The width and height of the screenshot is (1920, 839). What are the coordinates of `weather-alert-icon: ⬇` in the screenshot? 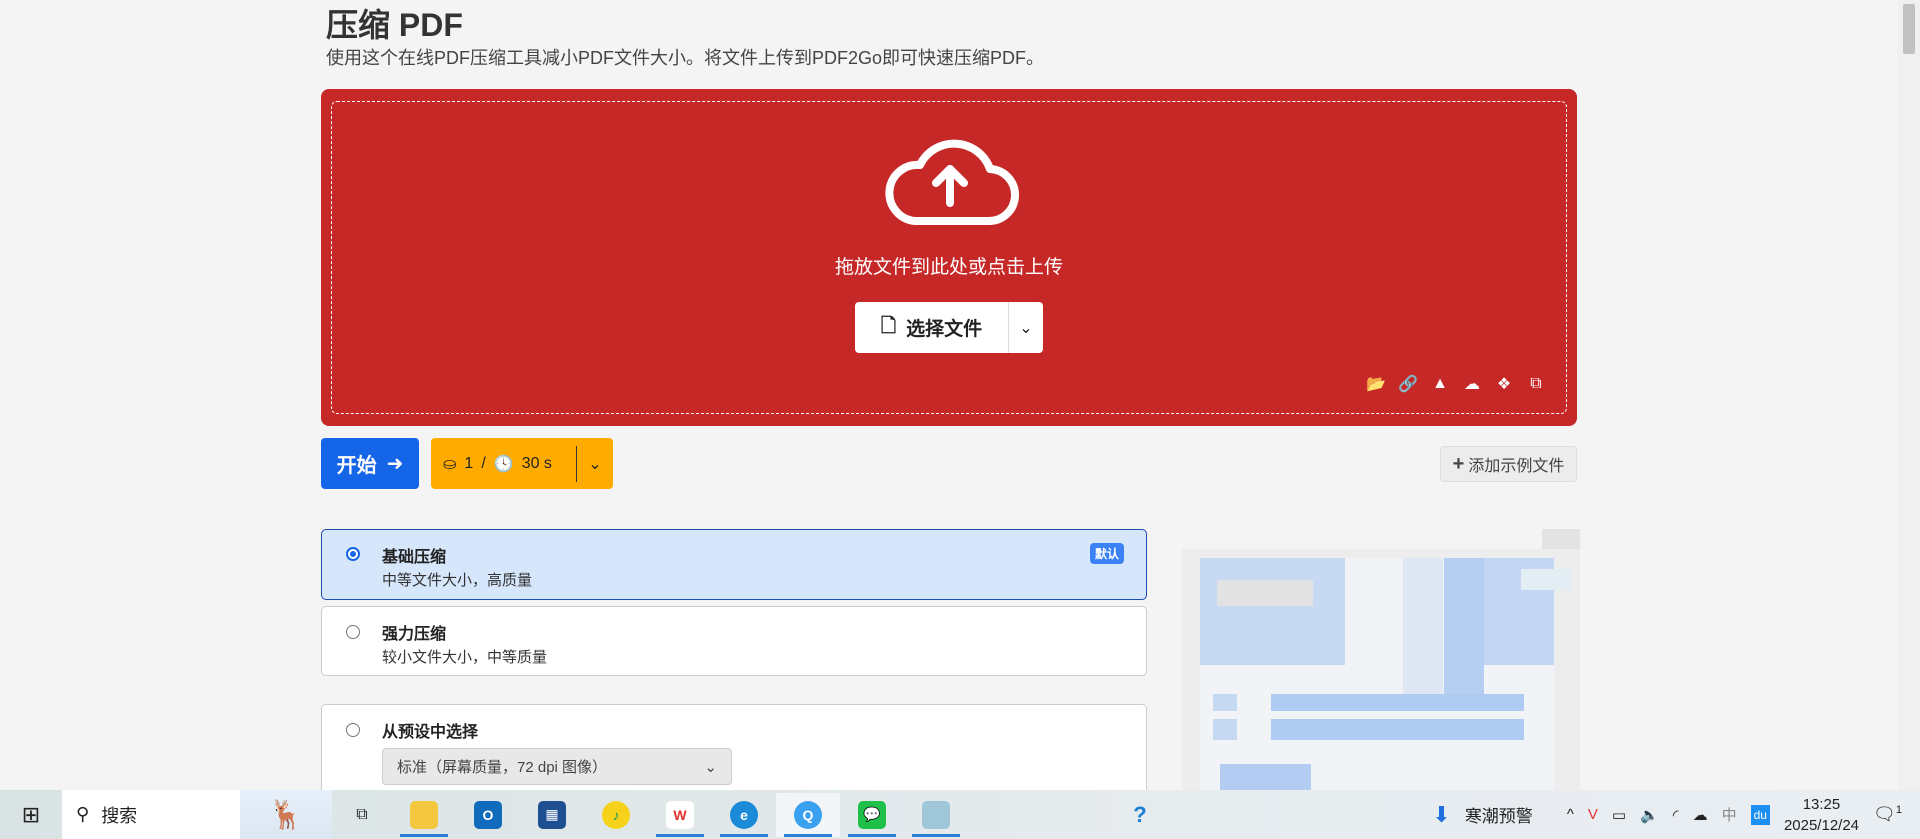 It's located at (1441, 815).